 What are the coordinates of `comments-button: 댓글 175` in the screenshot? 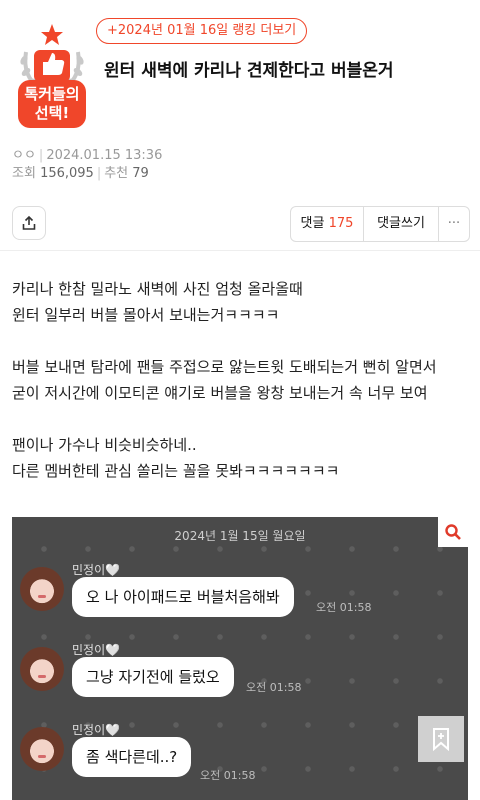 It's located at (327, 224).